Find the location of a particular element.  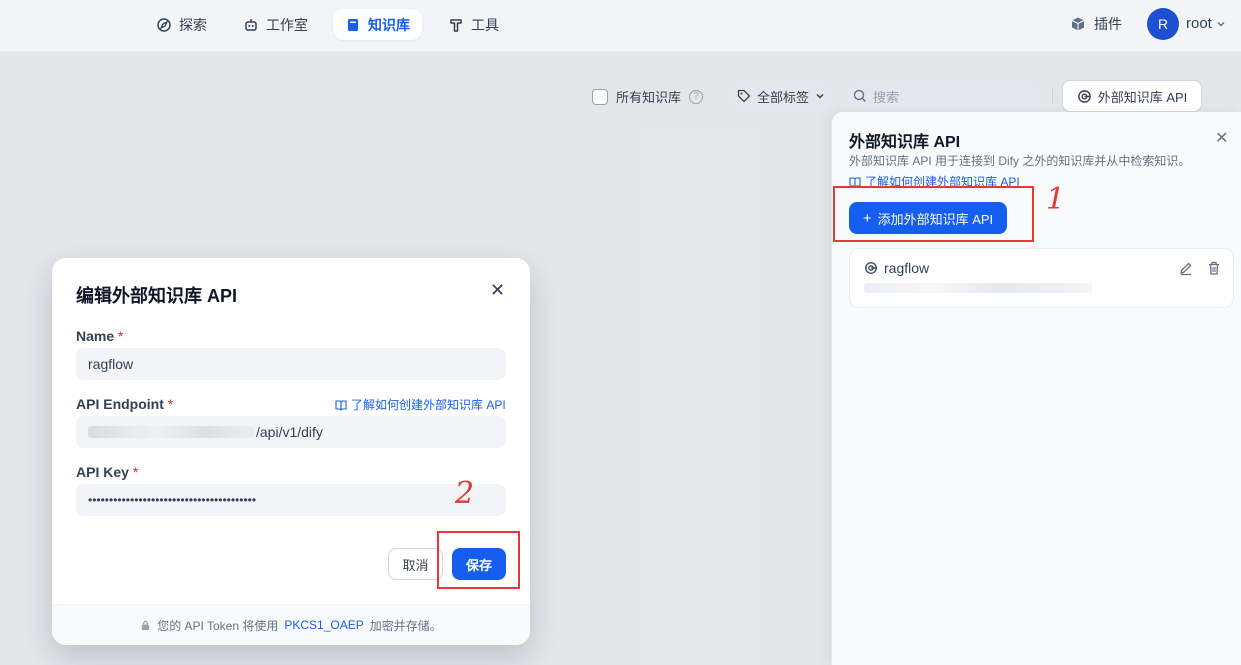

external-api-button: 外部知识库 API is located at coordinates (1132, 96).